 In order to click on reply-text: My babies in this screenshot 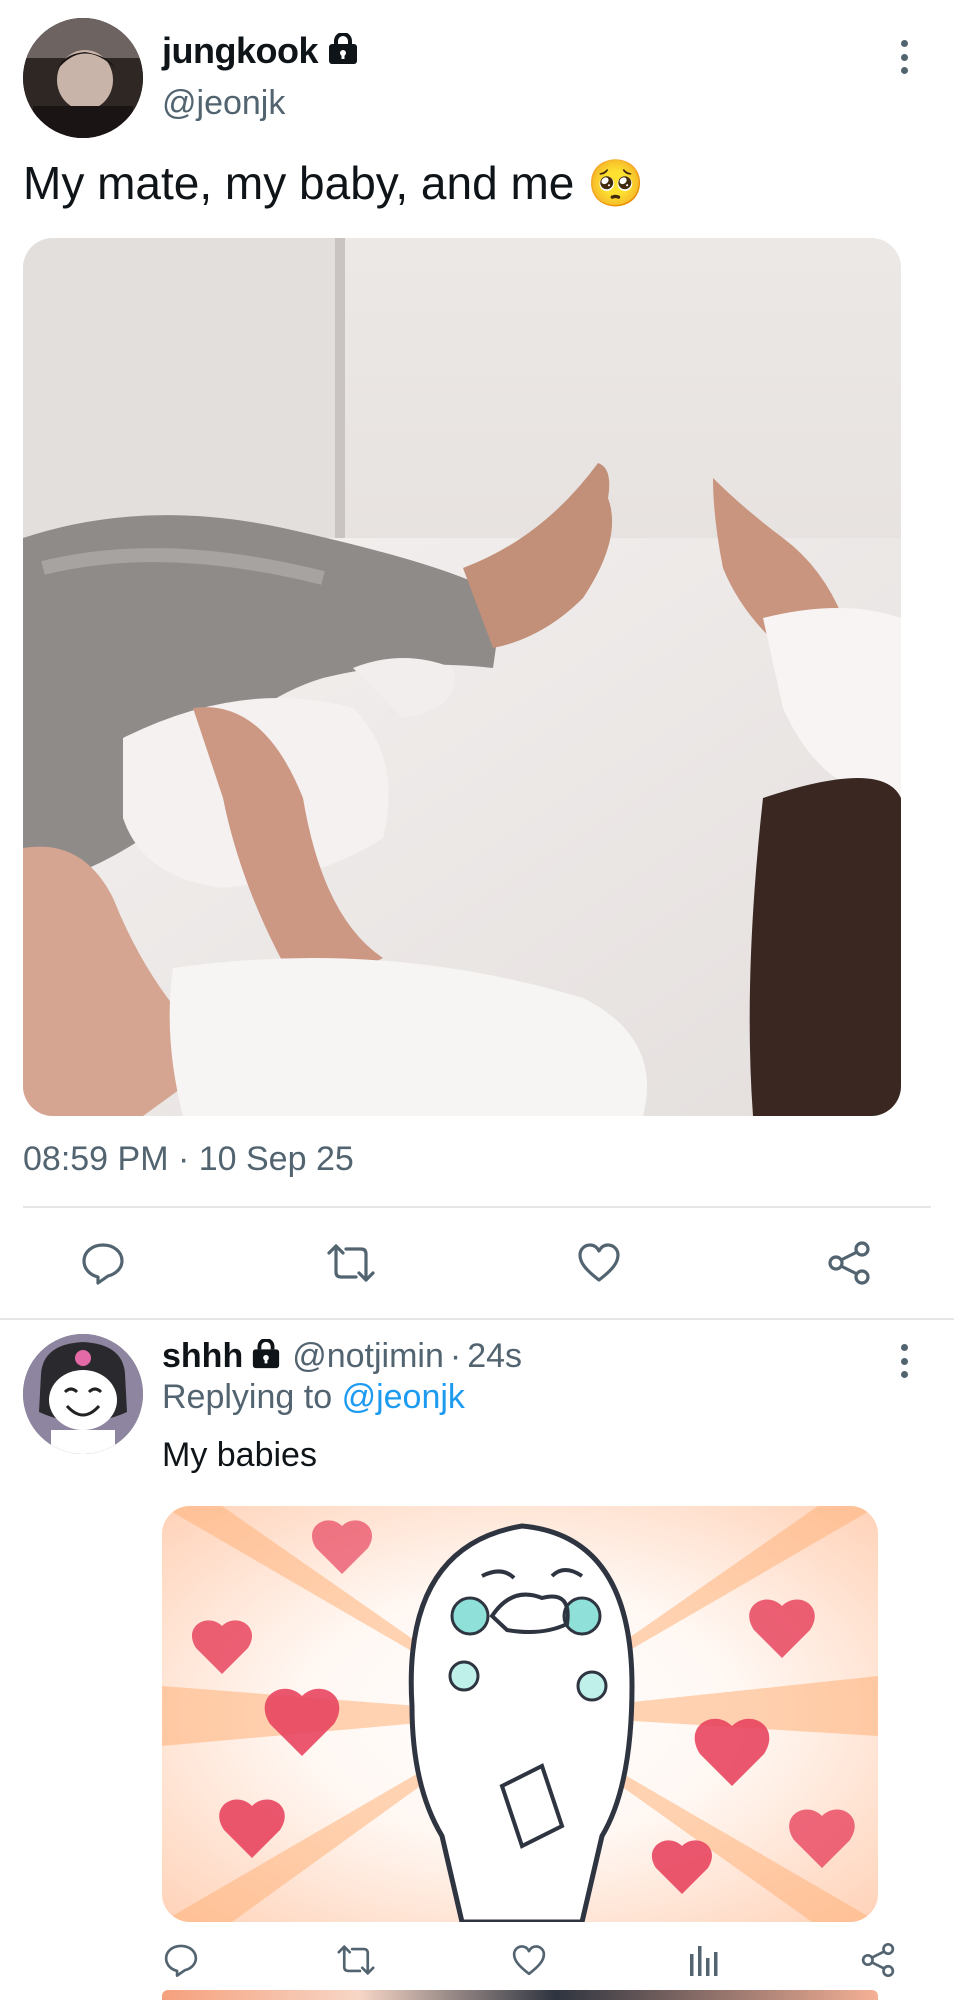, I will do `click(239, 1455)`.